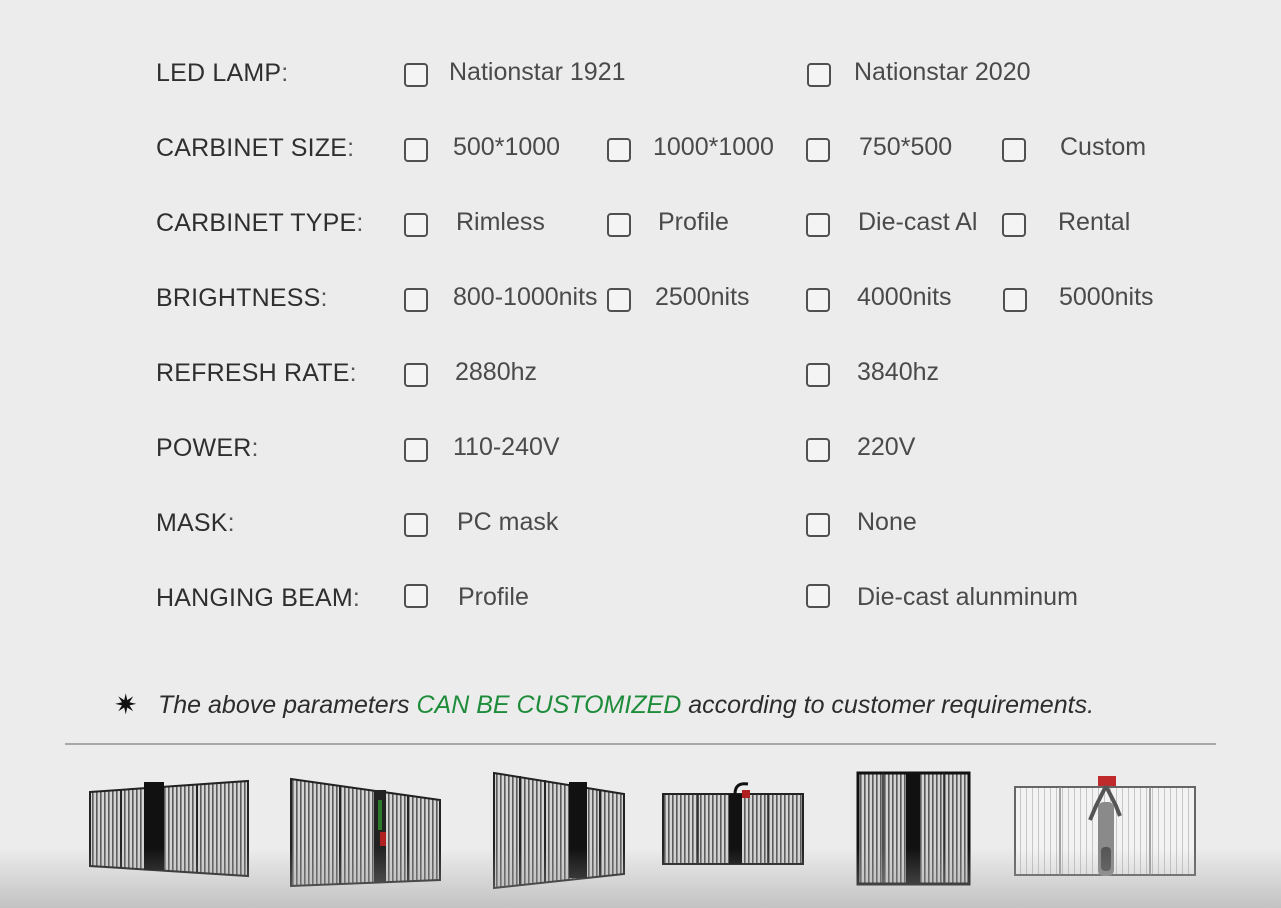 The height and width of the screenshot is (908, 1281). Describe the element at coordinates (537, 72) in the screenshot. I see `option-label: Nationstar 1921` at that location.